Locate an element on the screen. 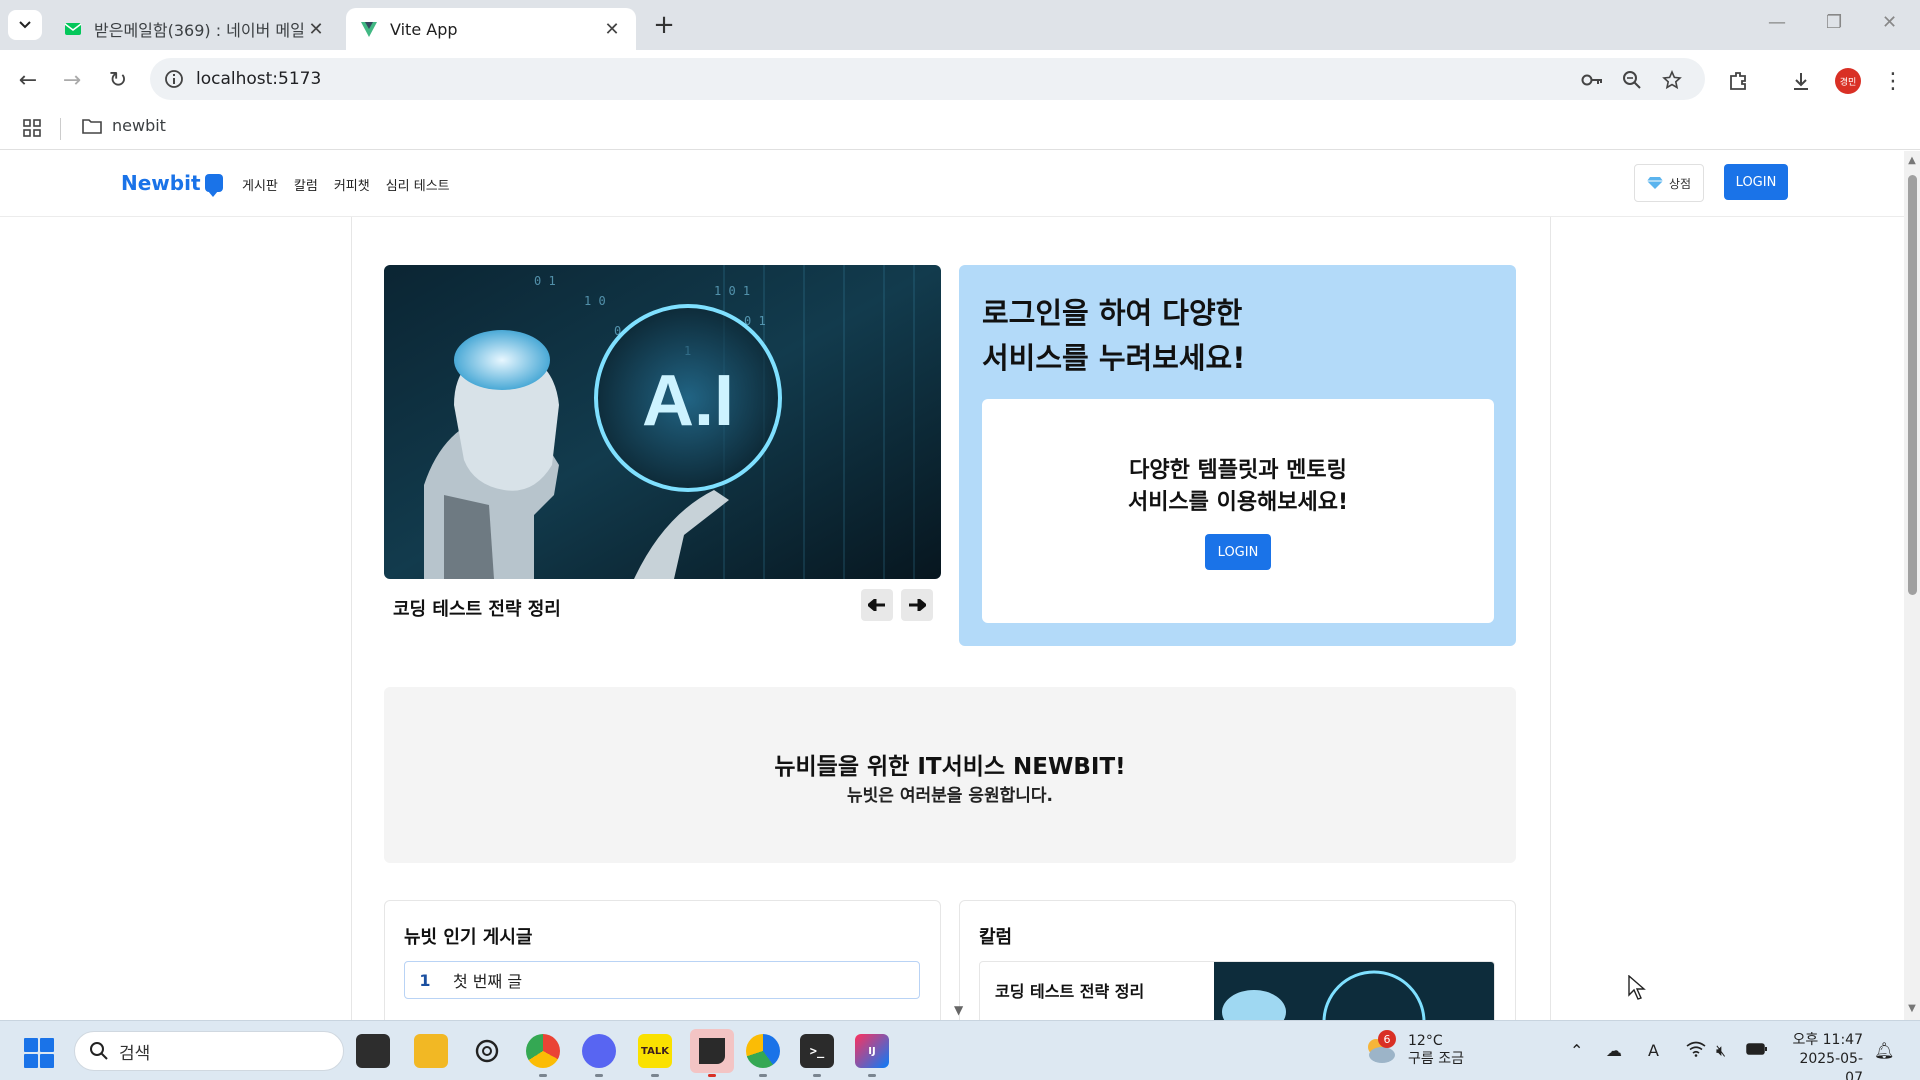 The width and height of the screenshot is (1920, 1080). carousel-next-button is located at coordinates (917, 605).